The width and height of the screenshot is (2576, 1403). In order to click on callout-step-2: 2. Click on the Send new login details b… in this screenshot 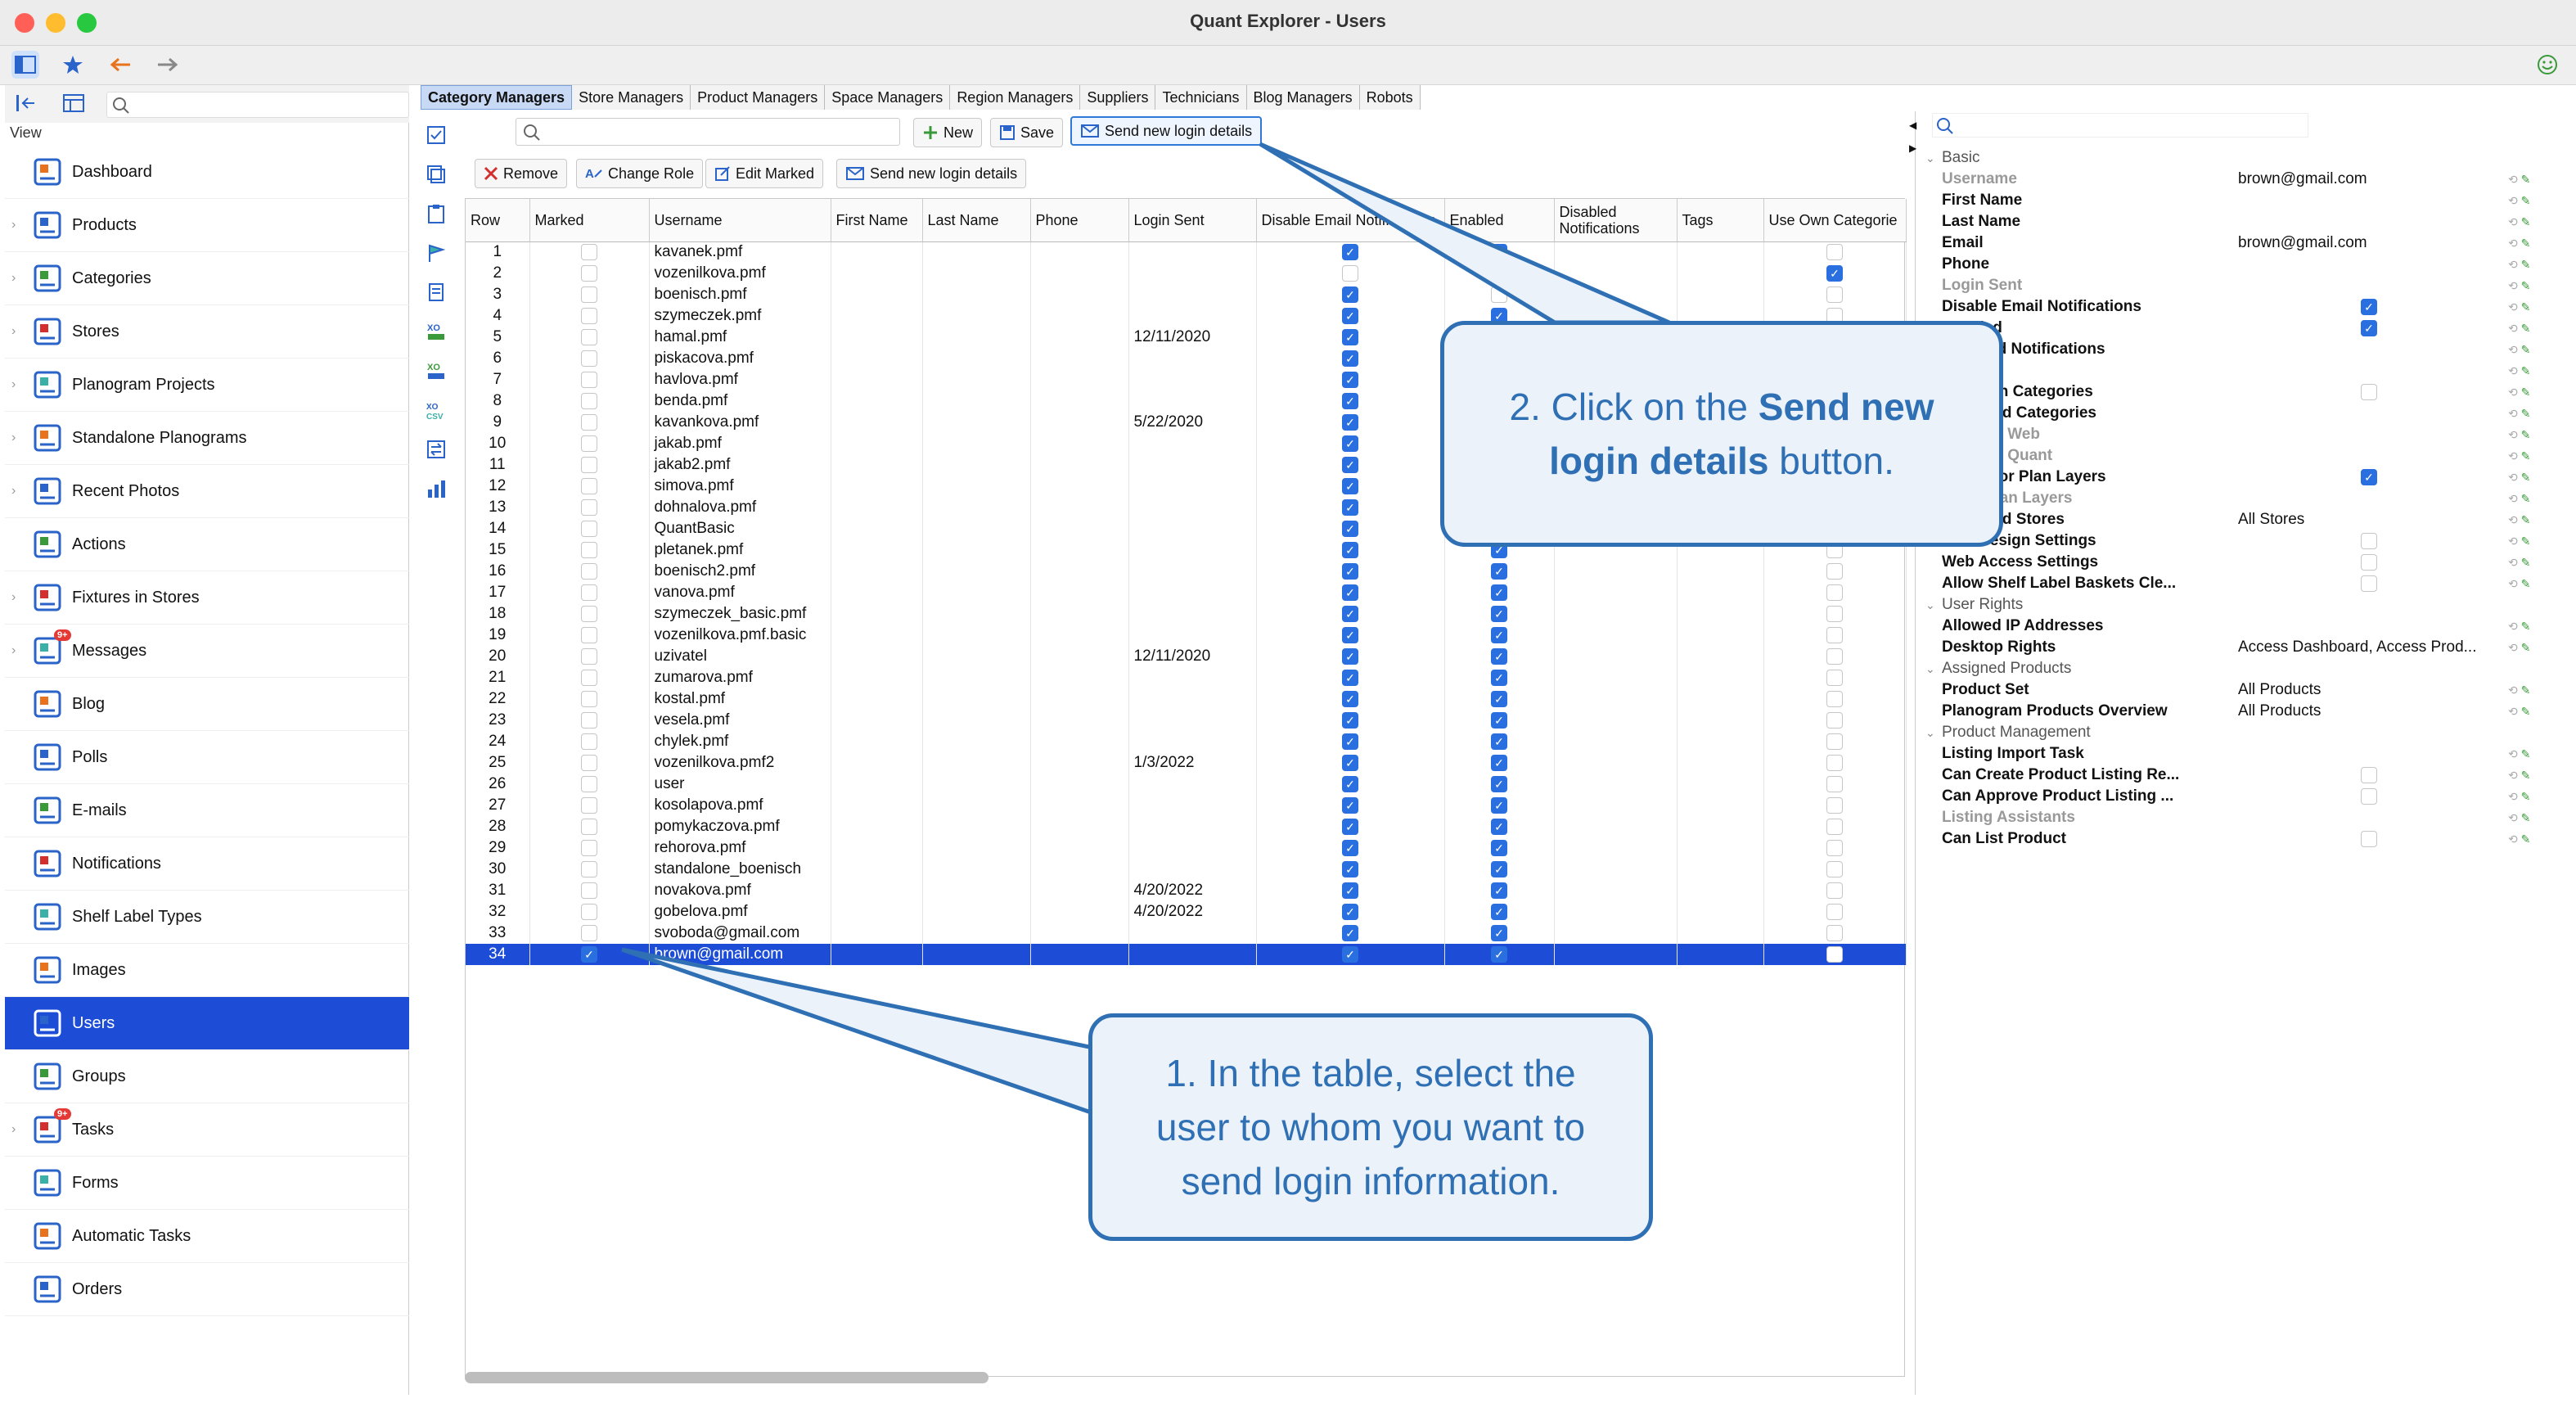, I will do `click(1721, 434)`.